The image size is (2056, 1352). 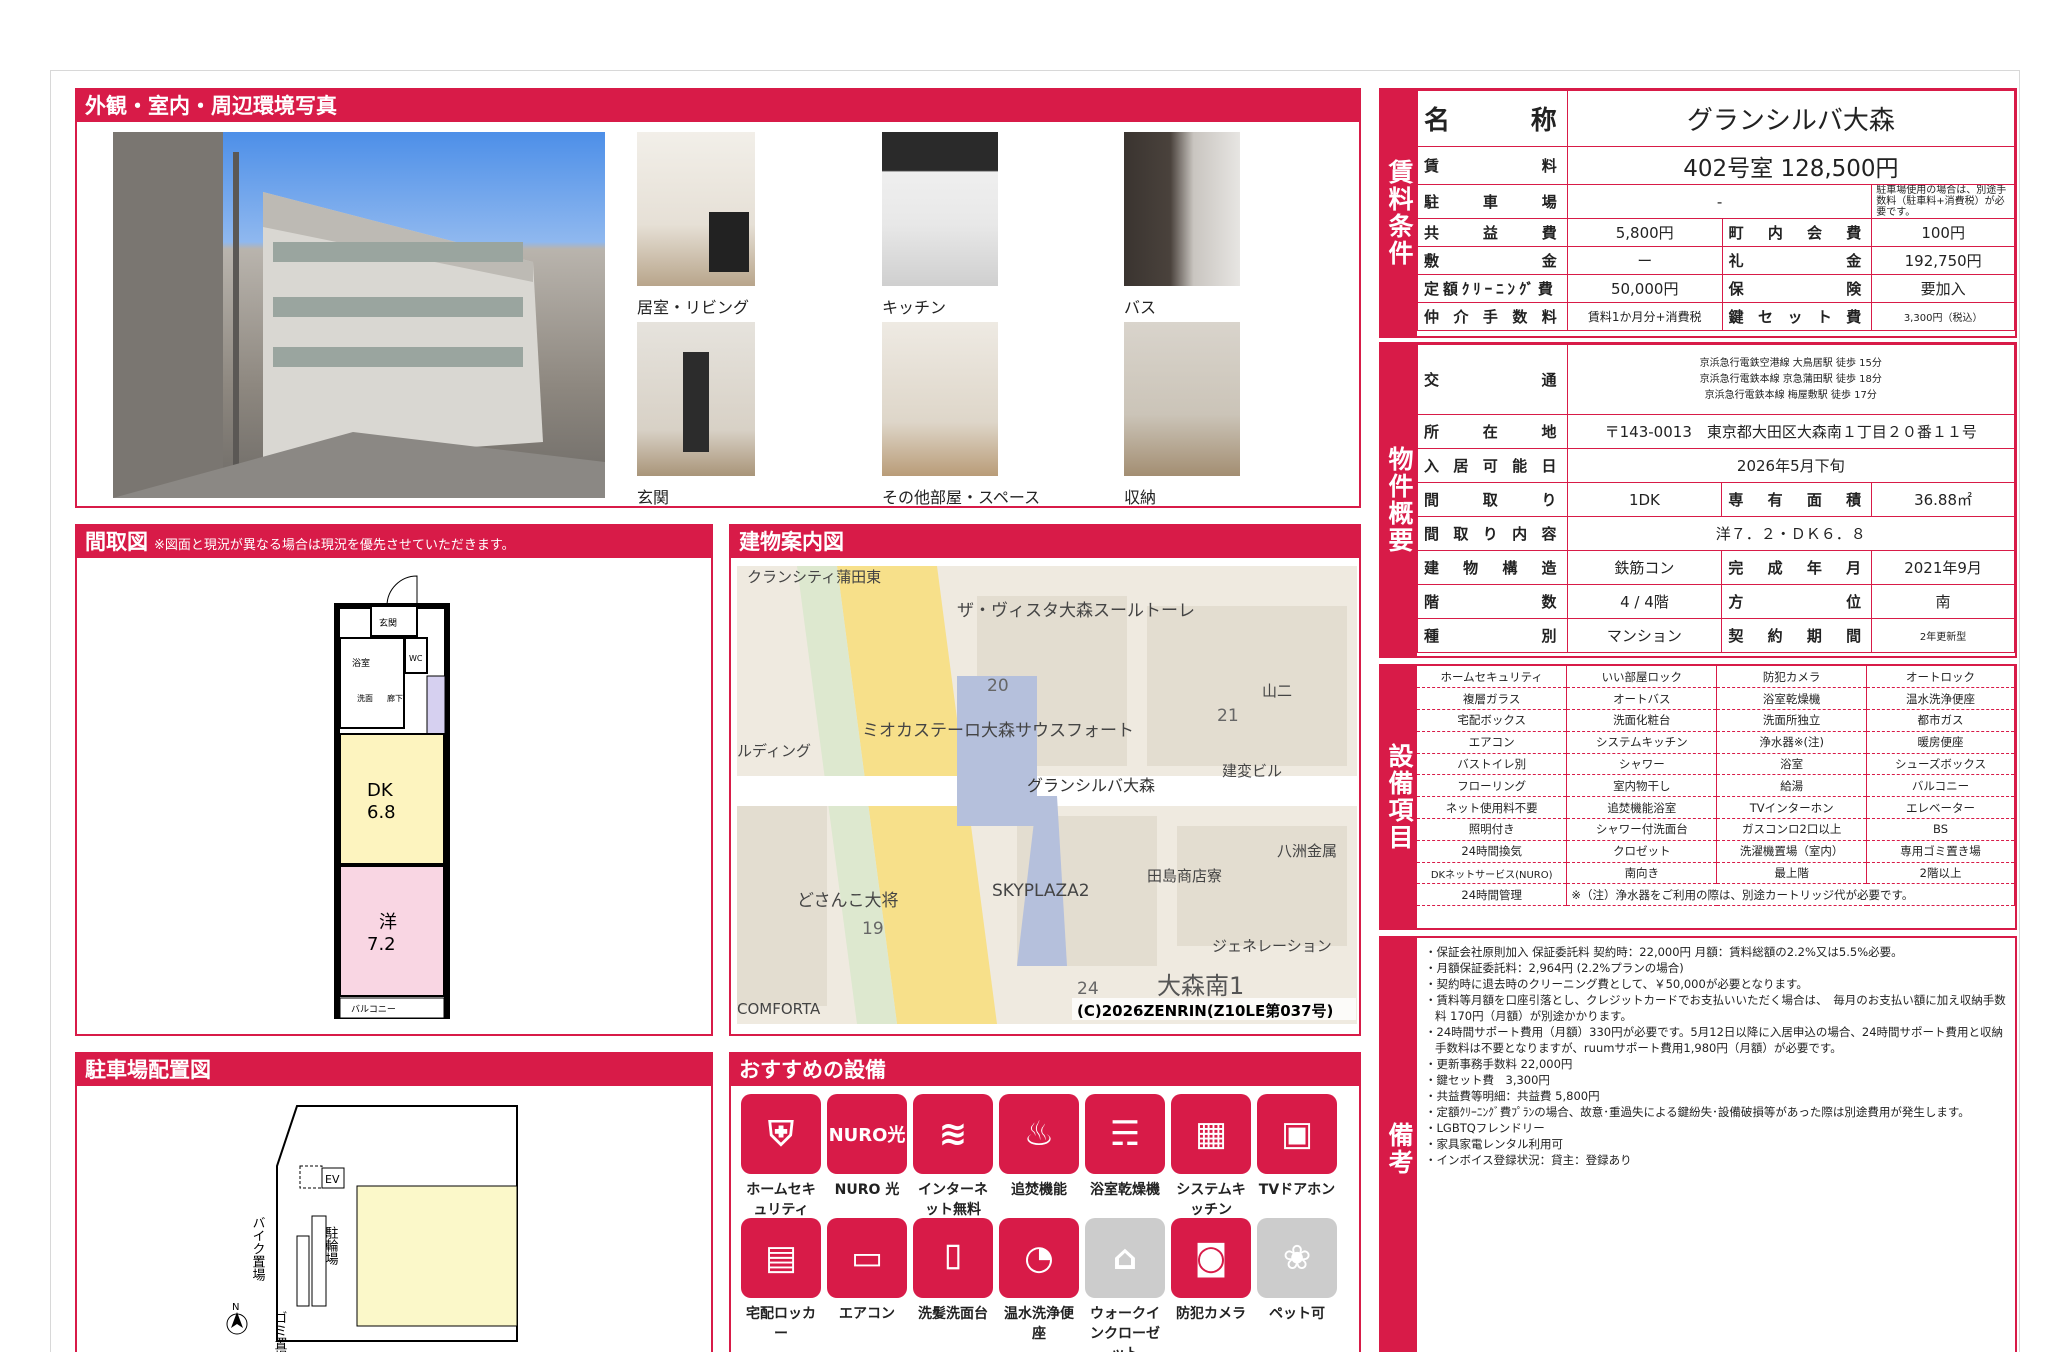 What do you see at coordinates (998, 686) in the screenshot?
I see `map-label-2: 20` at bounding box center [998, 686].